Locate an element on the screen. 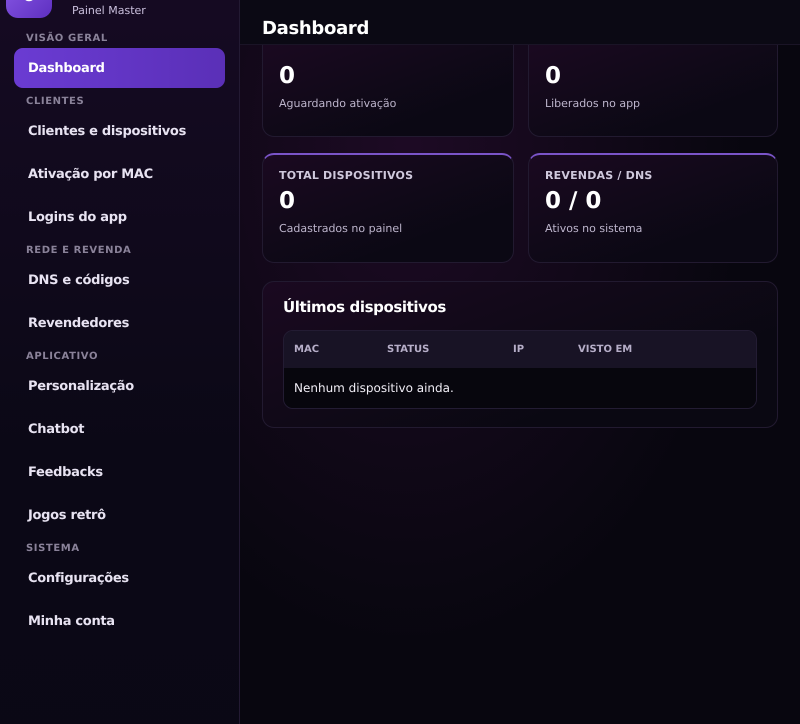 This screenshot has width=800, height=724. nav-item: Dashboard is located at coordinates (119, 68).